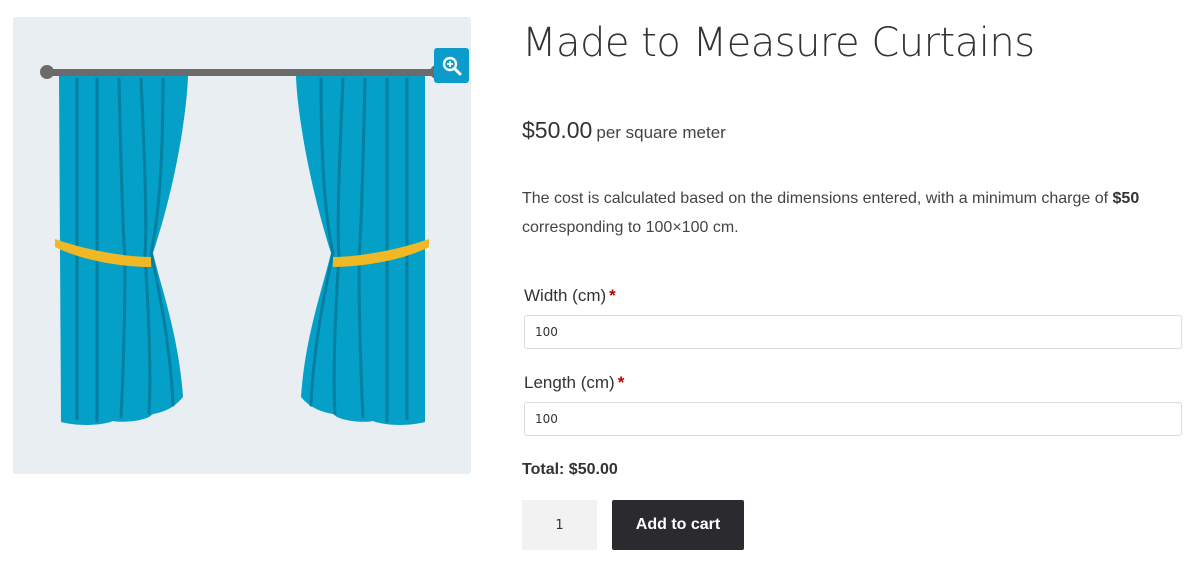  I want to click on quantity-input, so click(559, 525).